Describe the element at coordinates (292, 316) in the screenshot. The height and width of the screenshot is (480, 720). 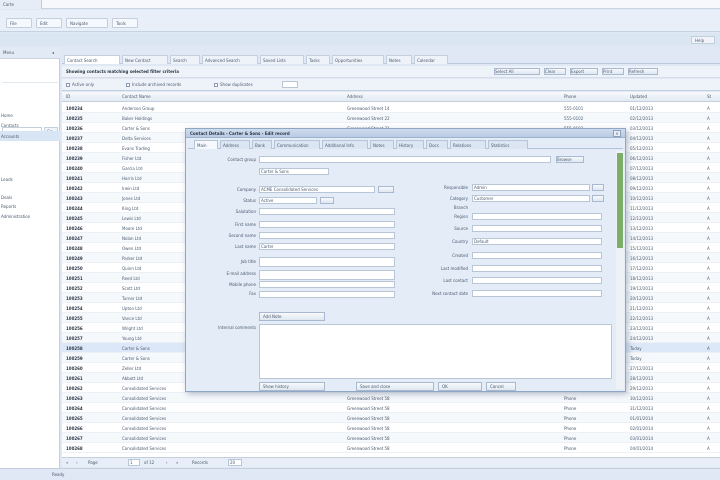
I see `add-note-button: Add Note` at that location.